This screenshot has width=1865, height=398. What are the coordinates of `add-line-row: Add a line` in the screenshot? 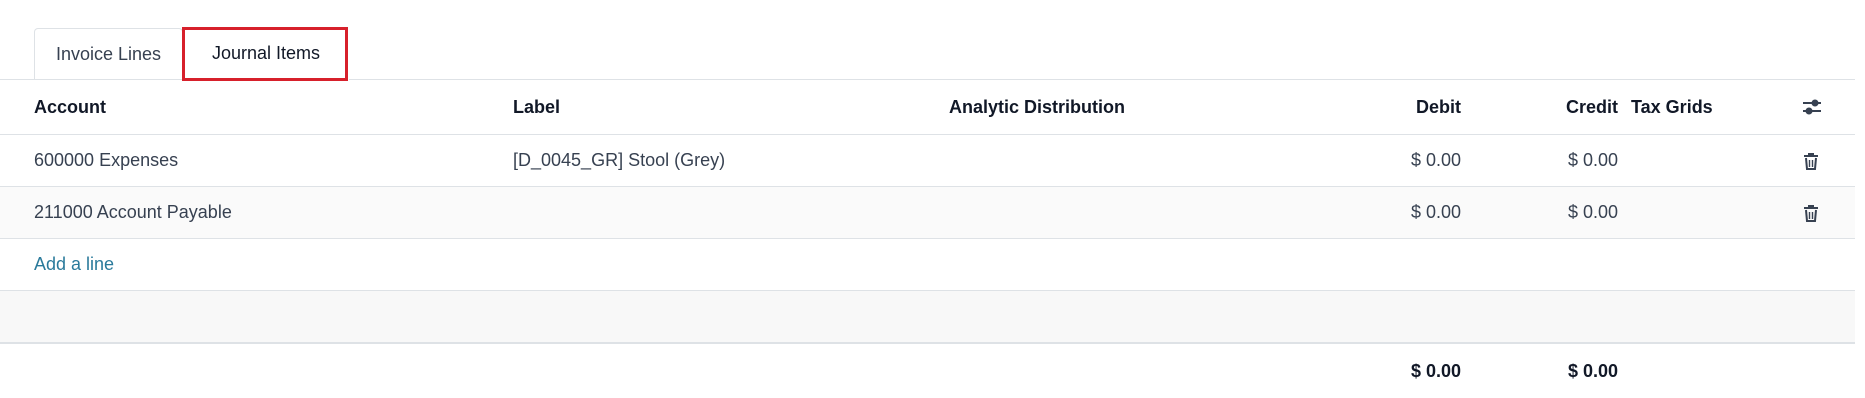 It's located at (927, 265).